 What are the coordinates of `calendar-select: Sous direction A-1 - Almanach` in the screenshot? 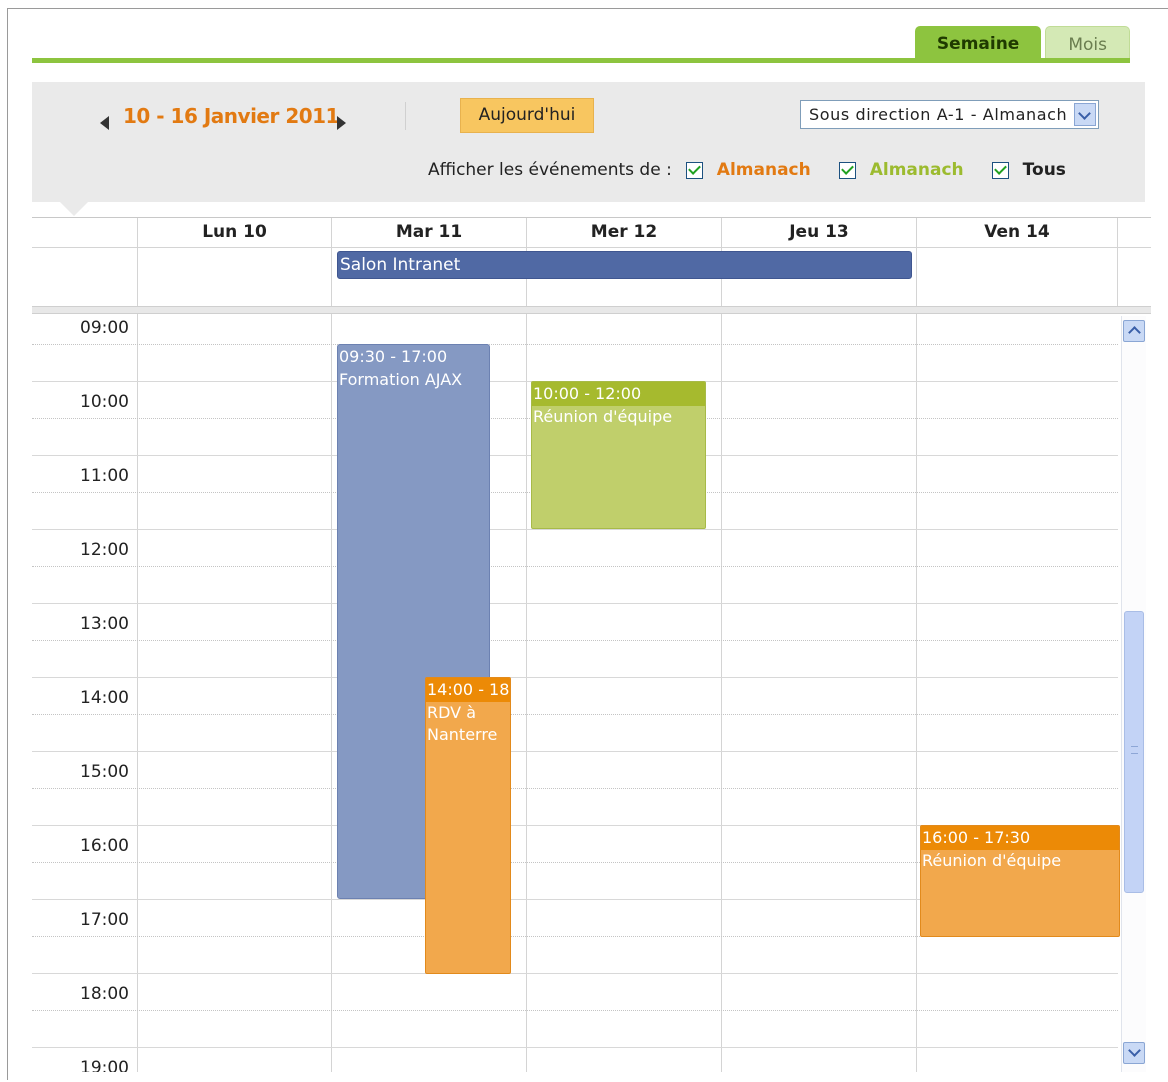 It's located at (949, 114).